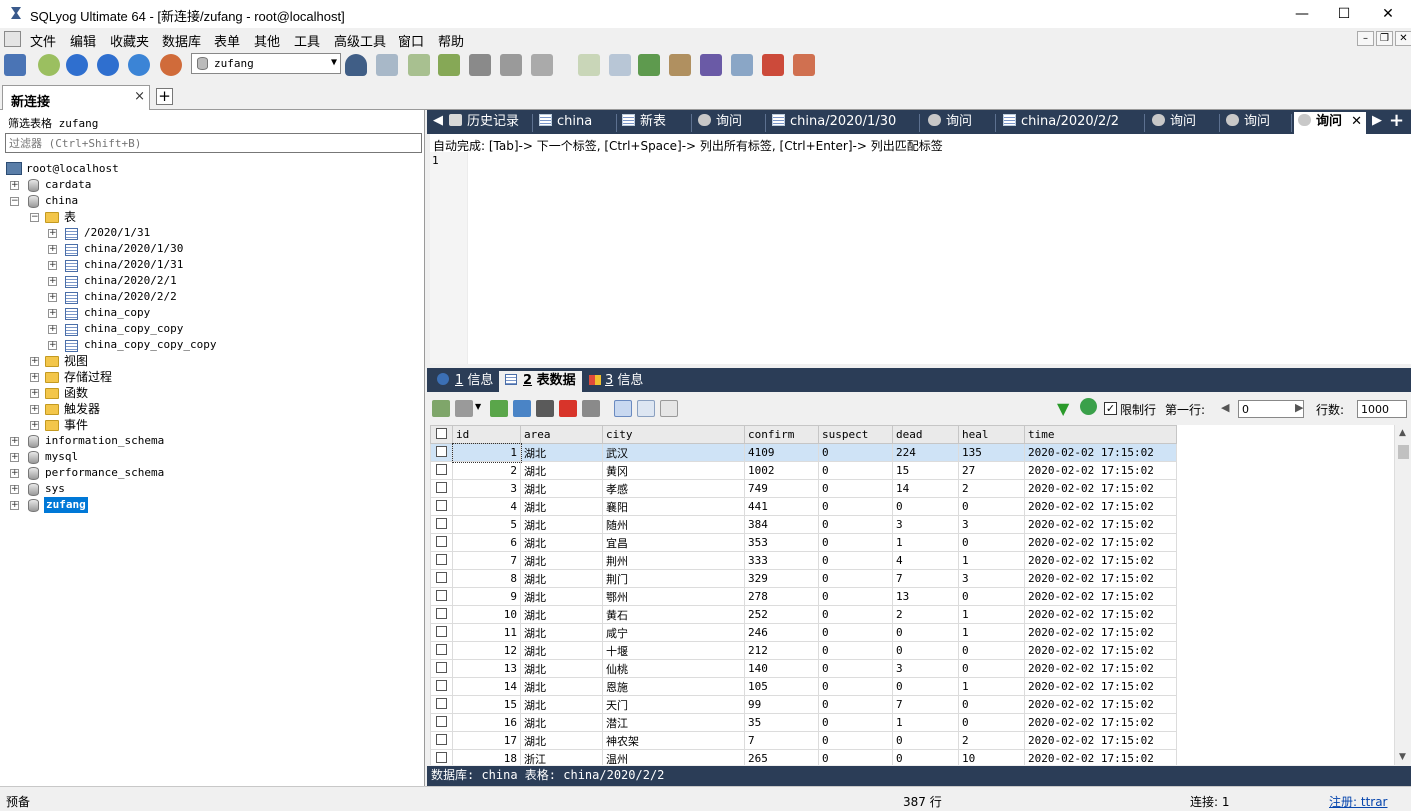 The width and height of the screenshot is (1411, 811). I want to click on cell-heal: 10, so click(991, 757).